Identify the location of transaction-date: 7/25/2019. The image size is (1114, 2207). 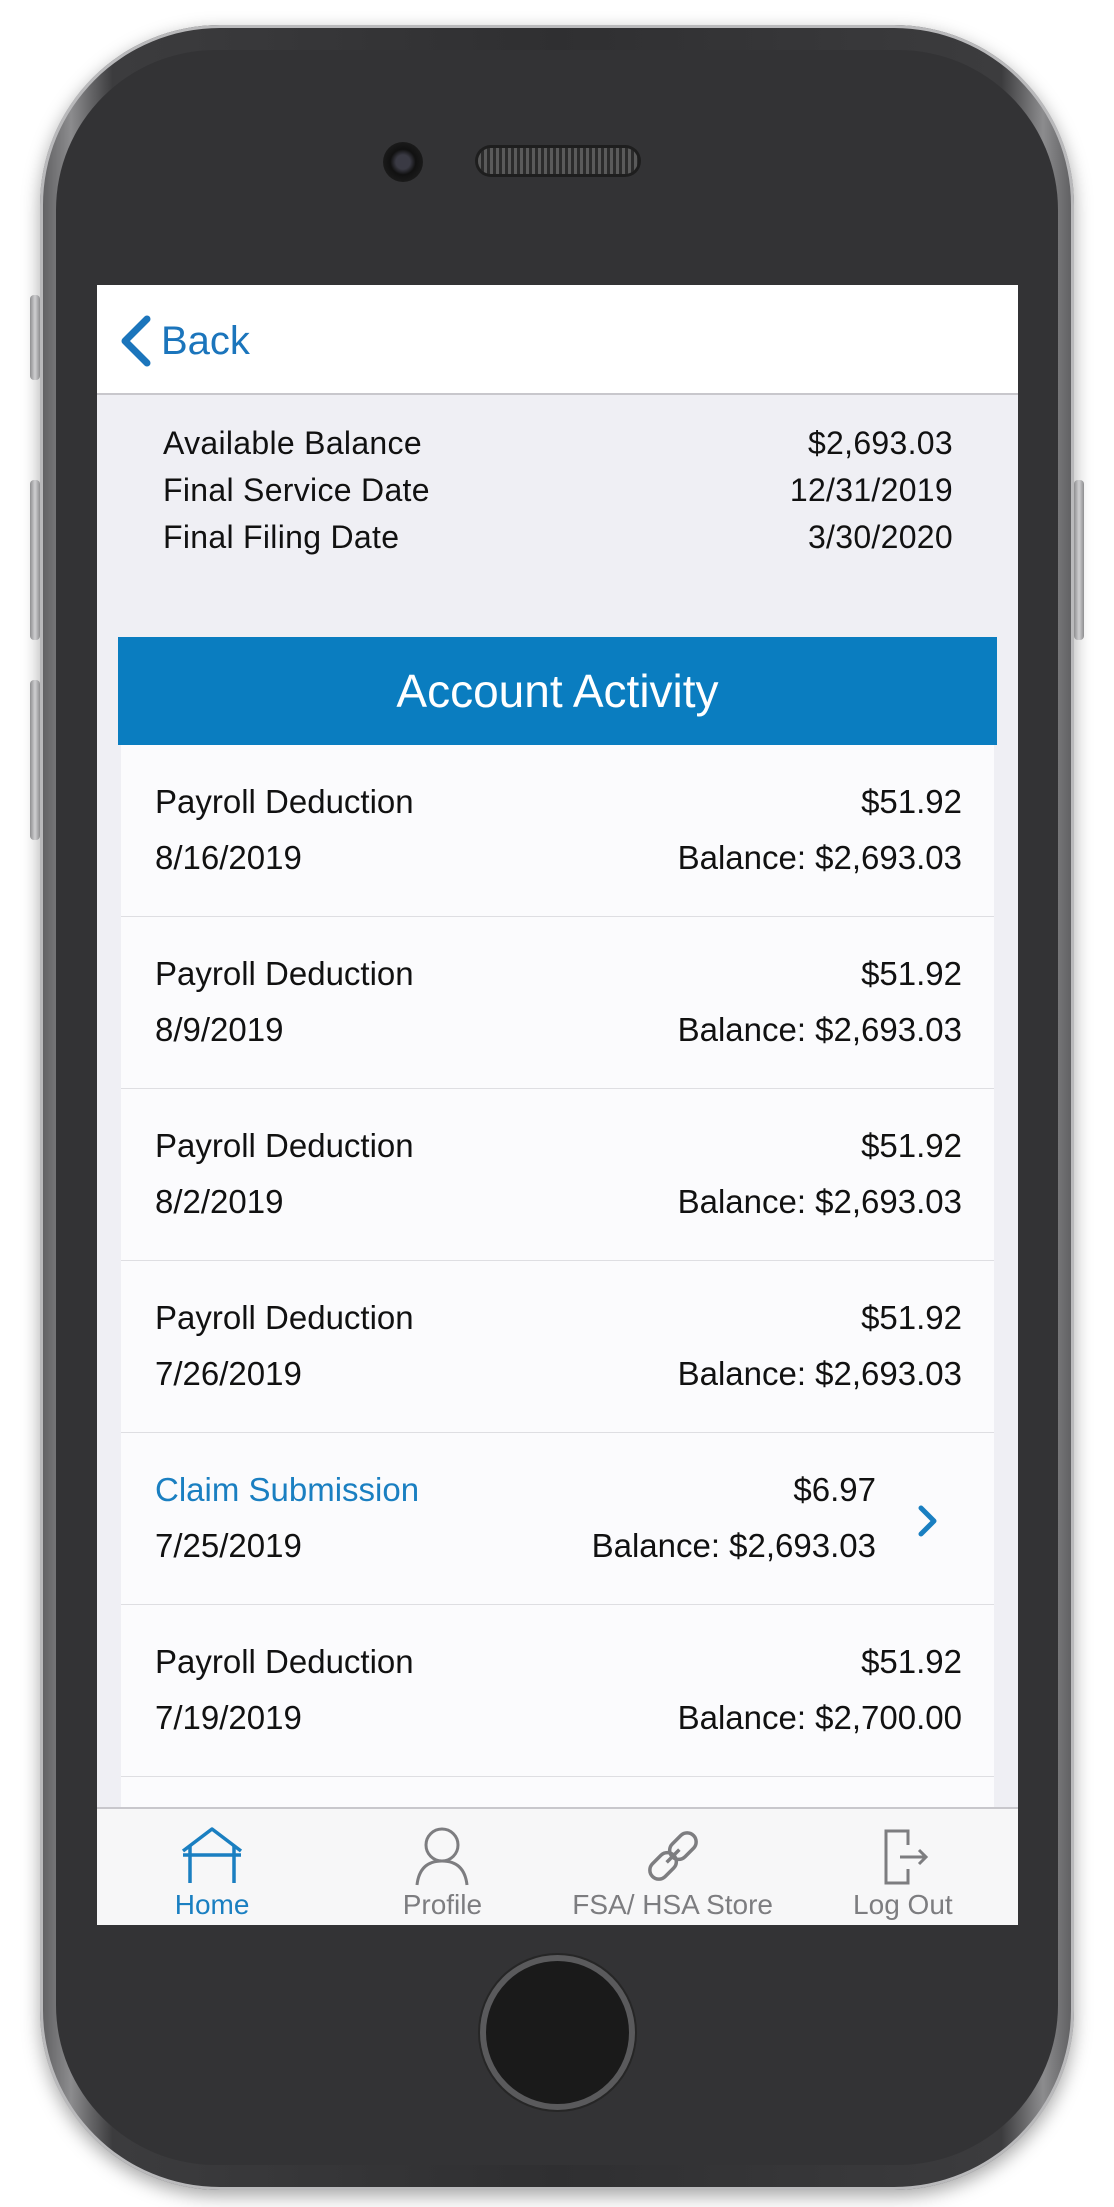
(228, 1545).